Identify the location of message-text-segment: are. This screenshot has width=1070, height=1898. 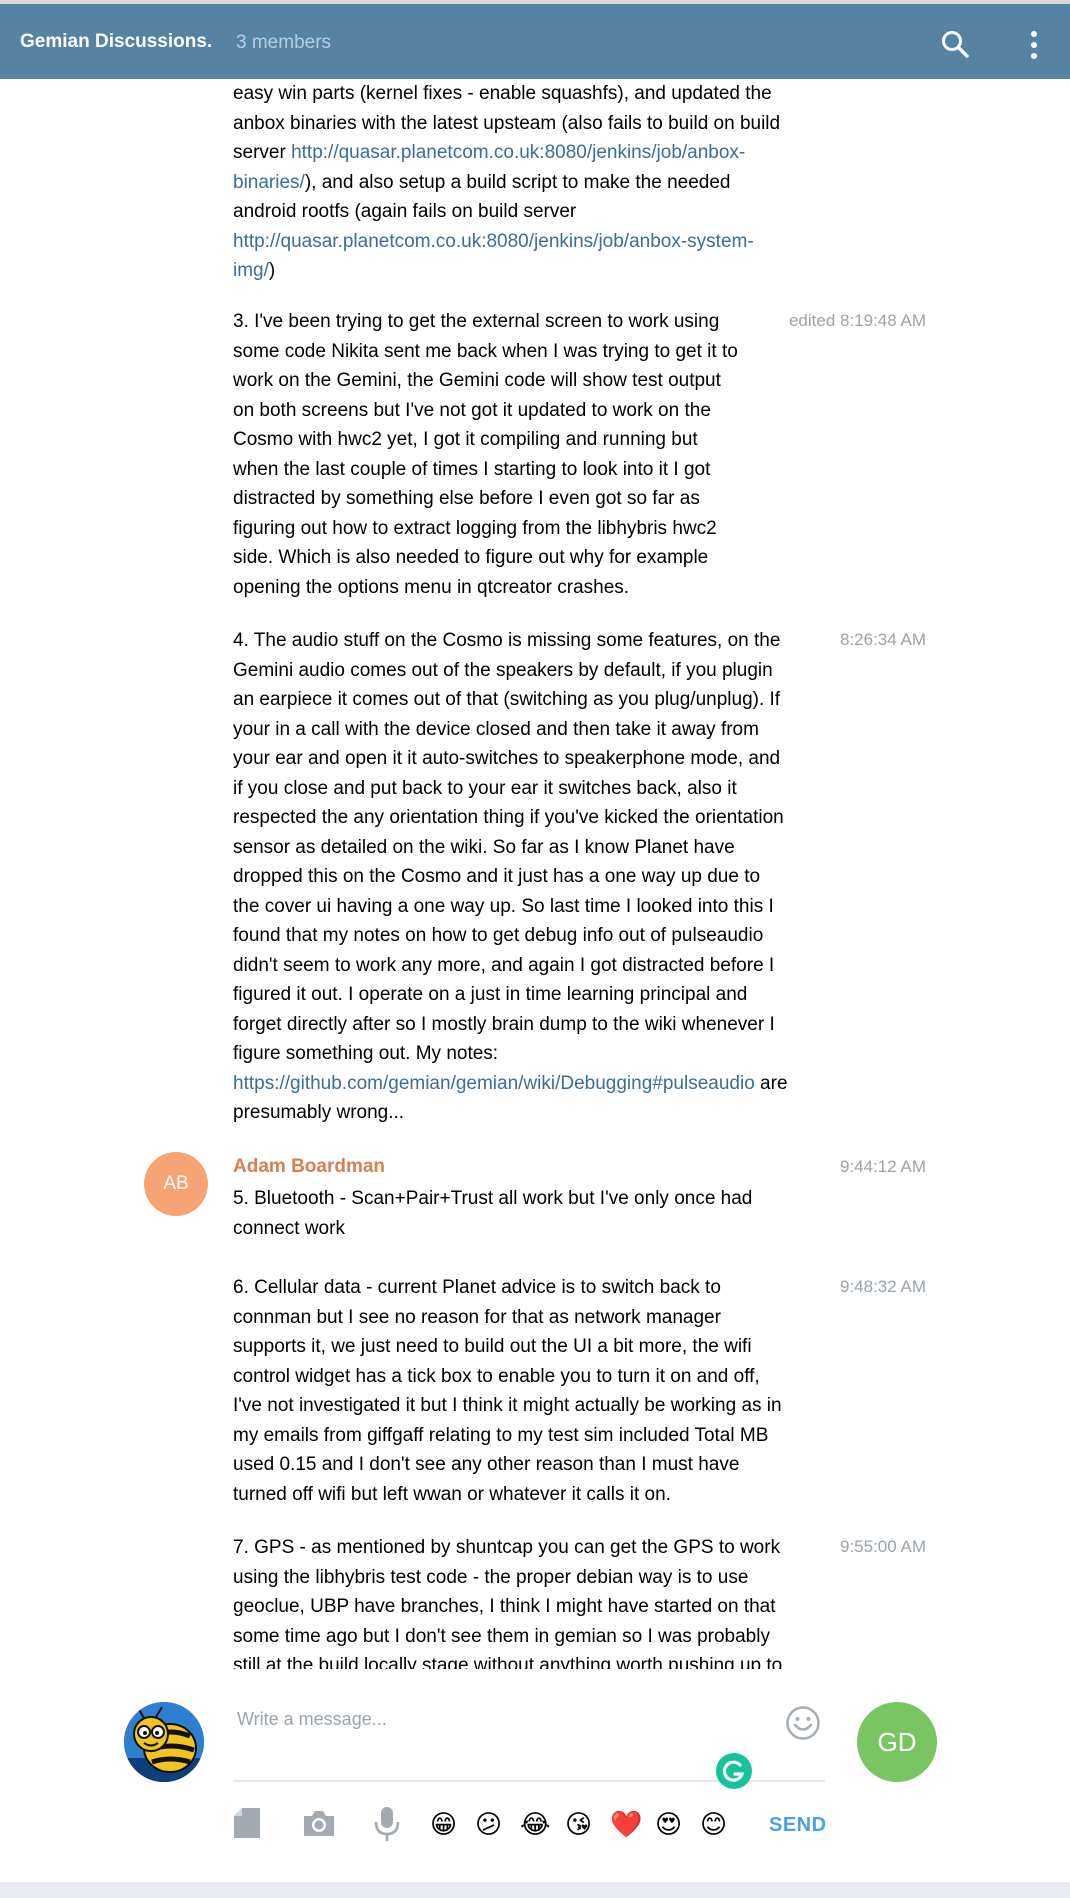
(771, 1083).